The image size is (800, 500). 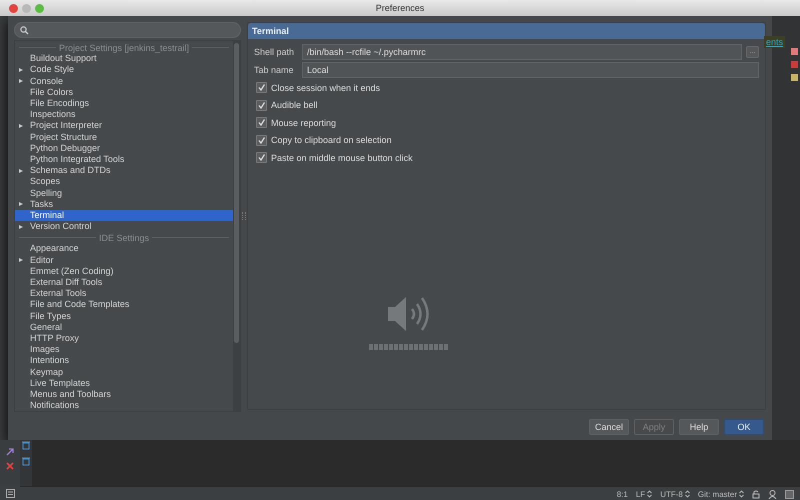 What do you see at coordinates (124, 193) in the screenshot?
I see `tree-item: Spelling` at bounding box center [124, 193].